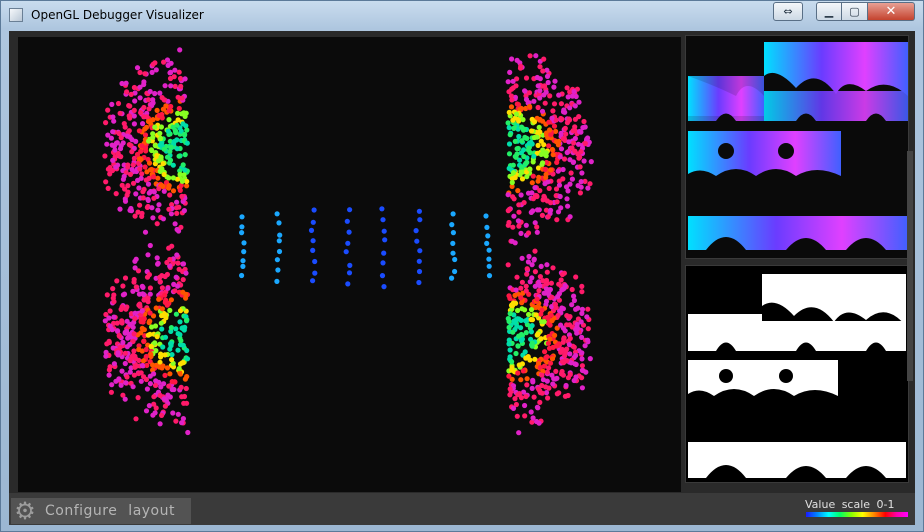 The image size is (924, 532). I want to click on mask-texture-image, so click(797, 374).